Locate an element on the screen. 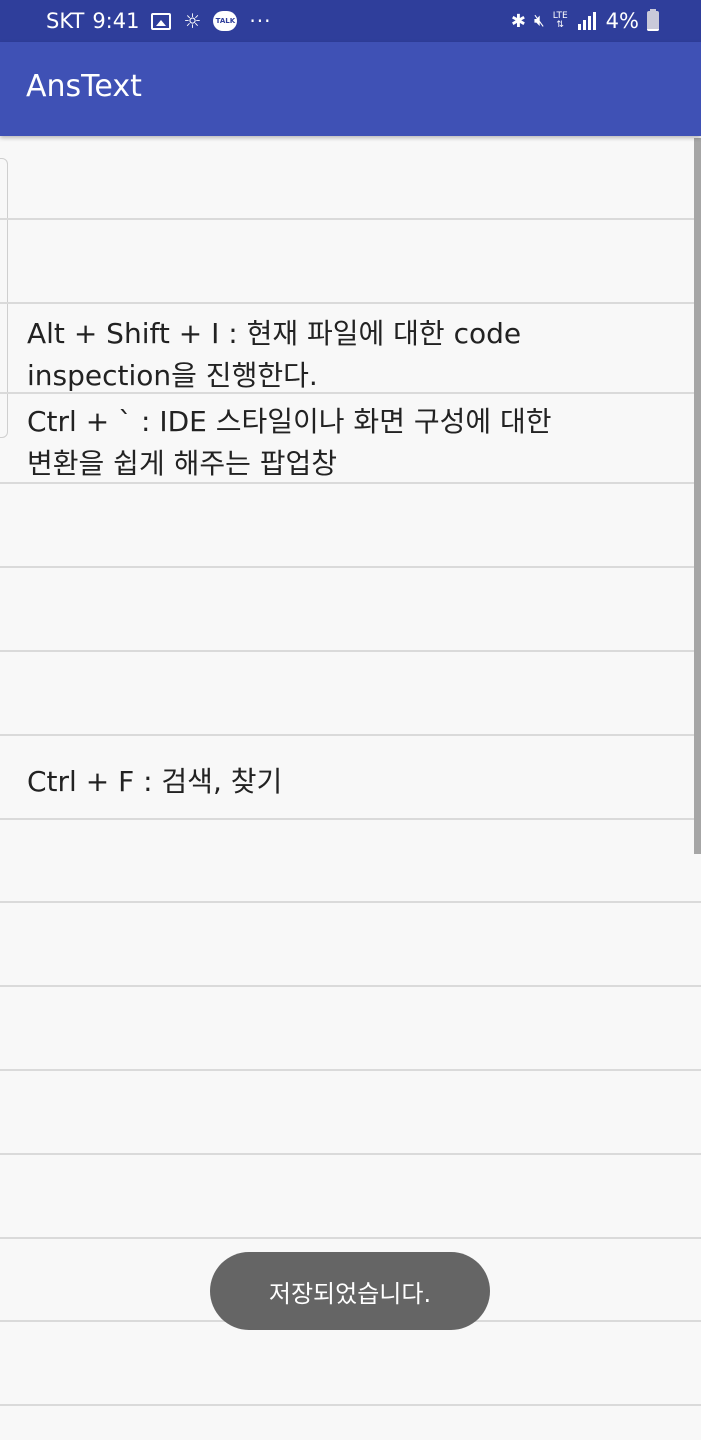  signal-icon is located at coordinates (587, 21).